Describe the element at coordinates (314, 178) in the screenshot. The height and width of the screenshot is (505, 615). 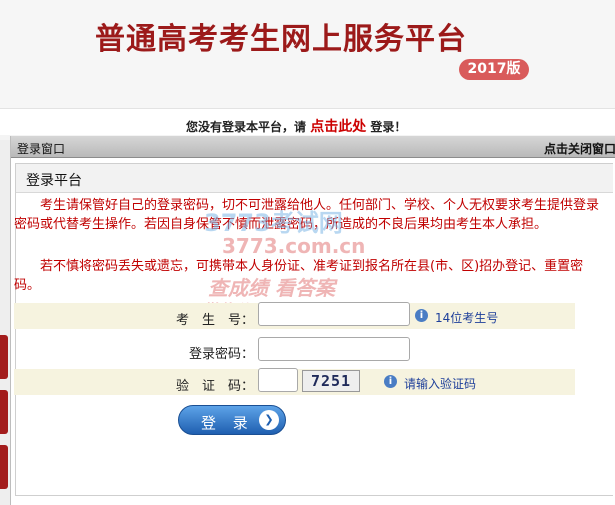
I see `panel-header: 登录平台` at that location.